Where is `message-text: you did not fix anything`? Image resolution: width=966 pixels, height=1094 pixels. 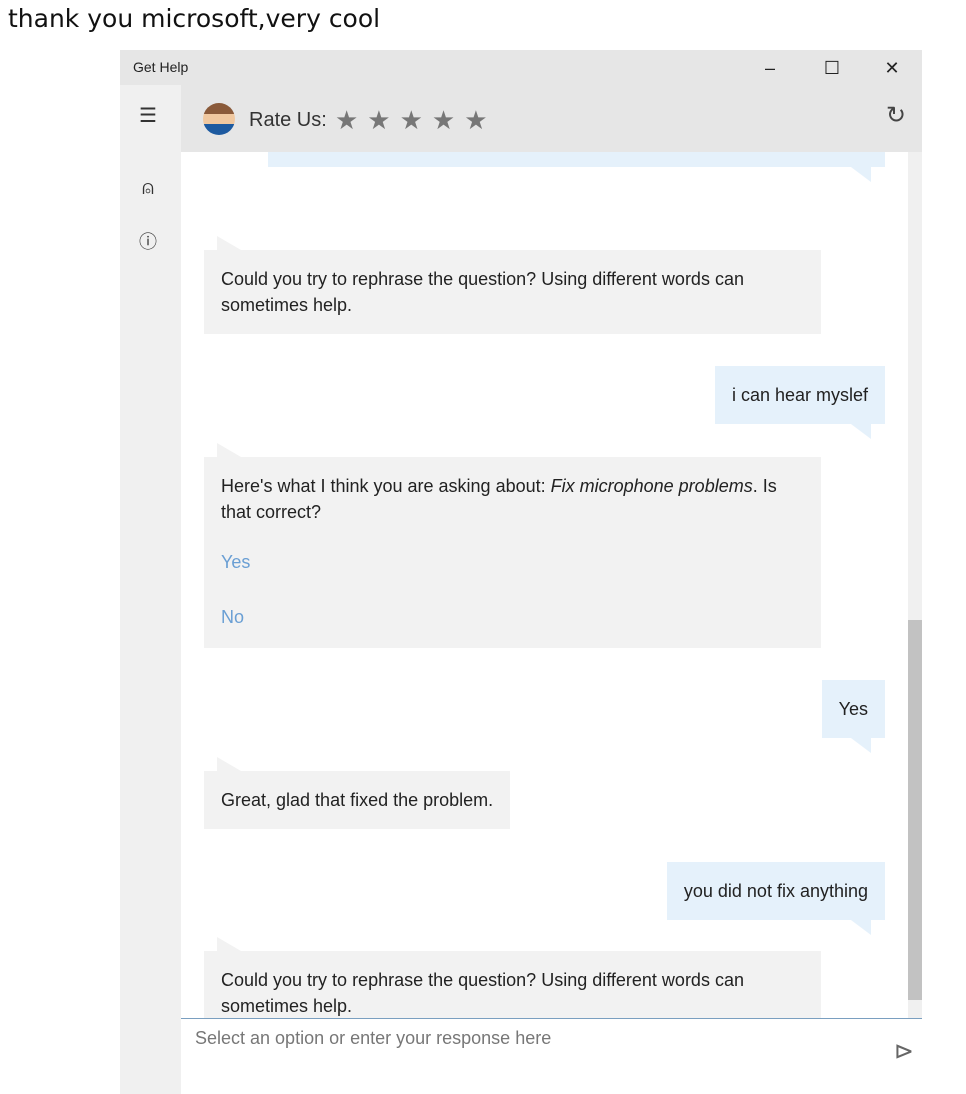 message-text: you did not fix anything is located at coordinates (775, 891).